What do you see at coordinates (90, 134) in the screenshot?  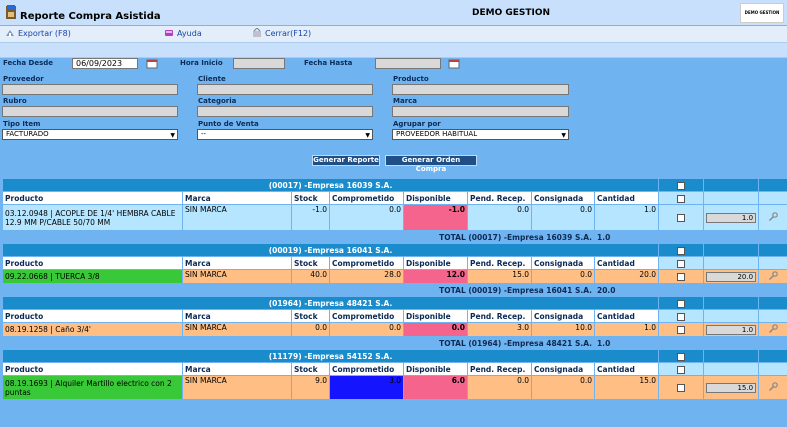 I see `tipo-item-select: FACTURADO ▼` at bounding box center [90, 134].